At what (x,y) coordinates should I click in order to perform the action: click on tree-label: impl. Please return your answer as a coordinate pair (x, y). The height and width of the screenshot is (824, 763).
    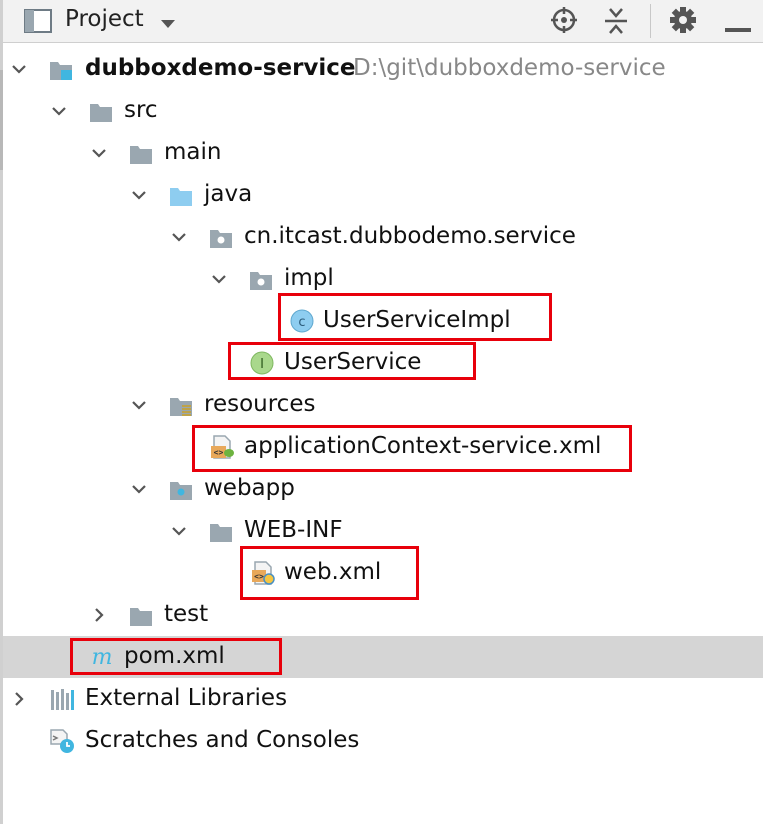
    Looking at the image, I should click on (309, 278).